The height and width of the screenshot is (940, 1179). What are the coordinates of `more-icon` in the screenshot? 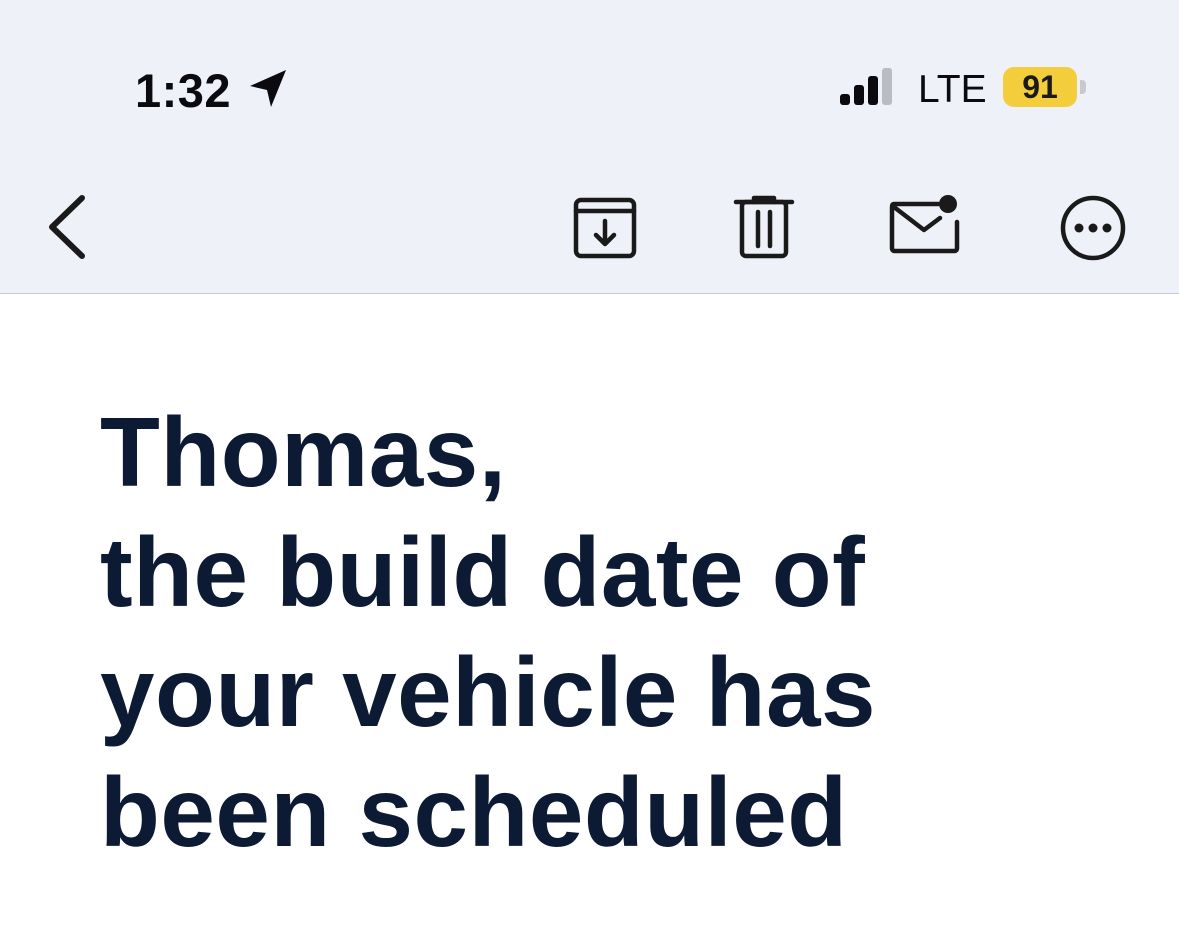 It's located at (1093, 228).